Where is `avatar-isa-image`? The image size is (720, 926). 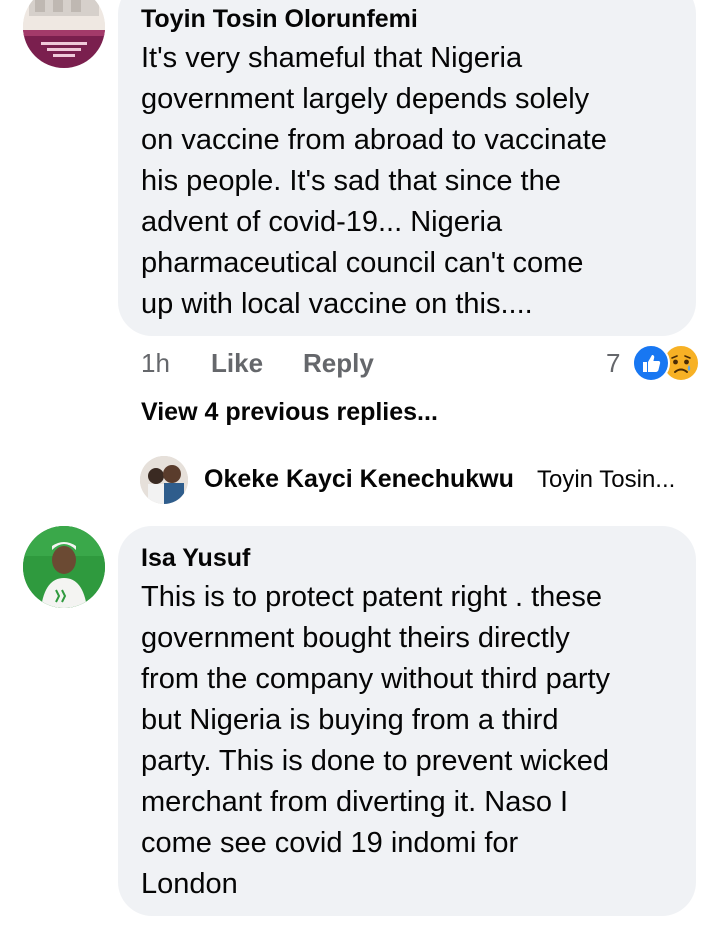
avatar-isa-image is located at coordinates (64, 567).